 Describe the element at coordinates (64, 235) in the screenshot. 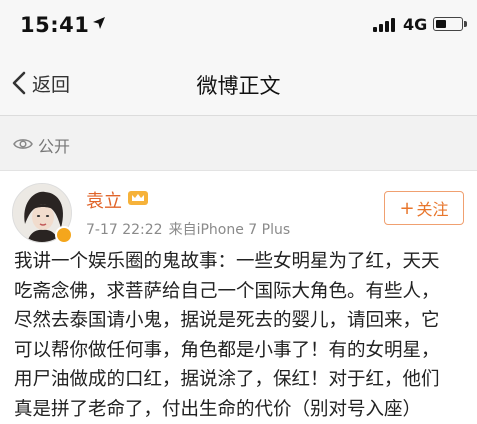

I see `verified-badge-icon` at that location.